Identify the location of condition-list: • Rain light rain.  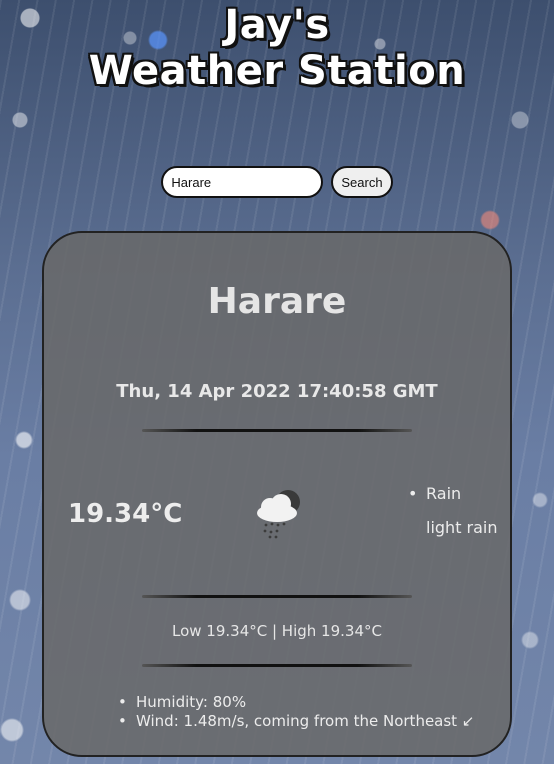
(453, 511).